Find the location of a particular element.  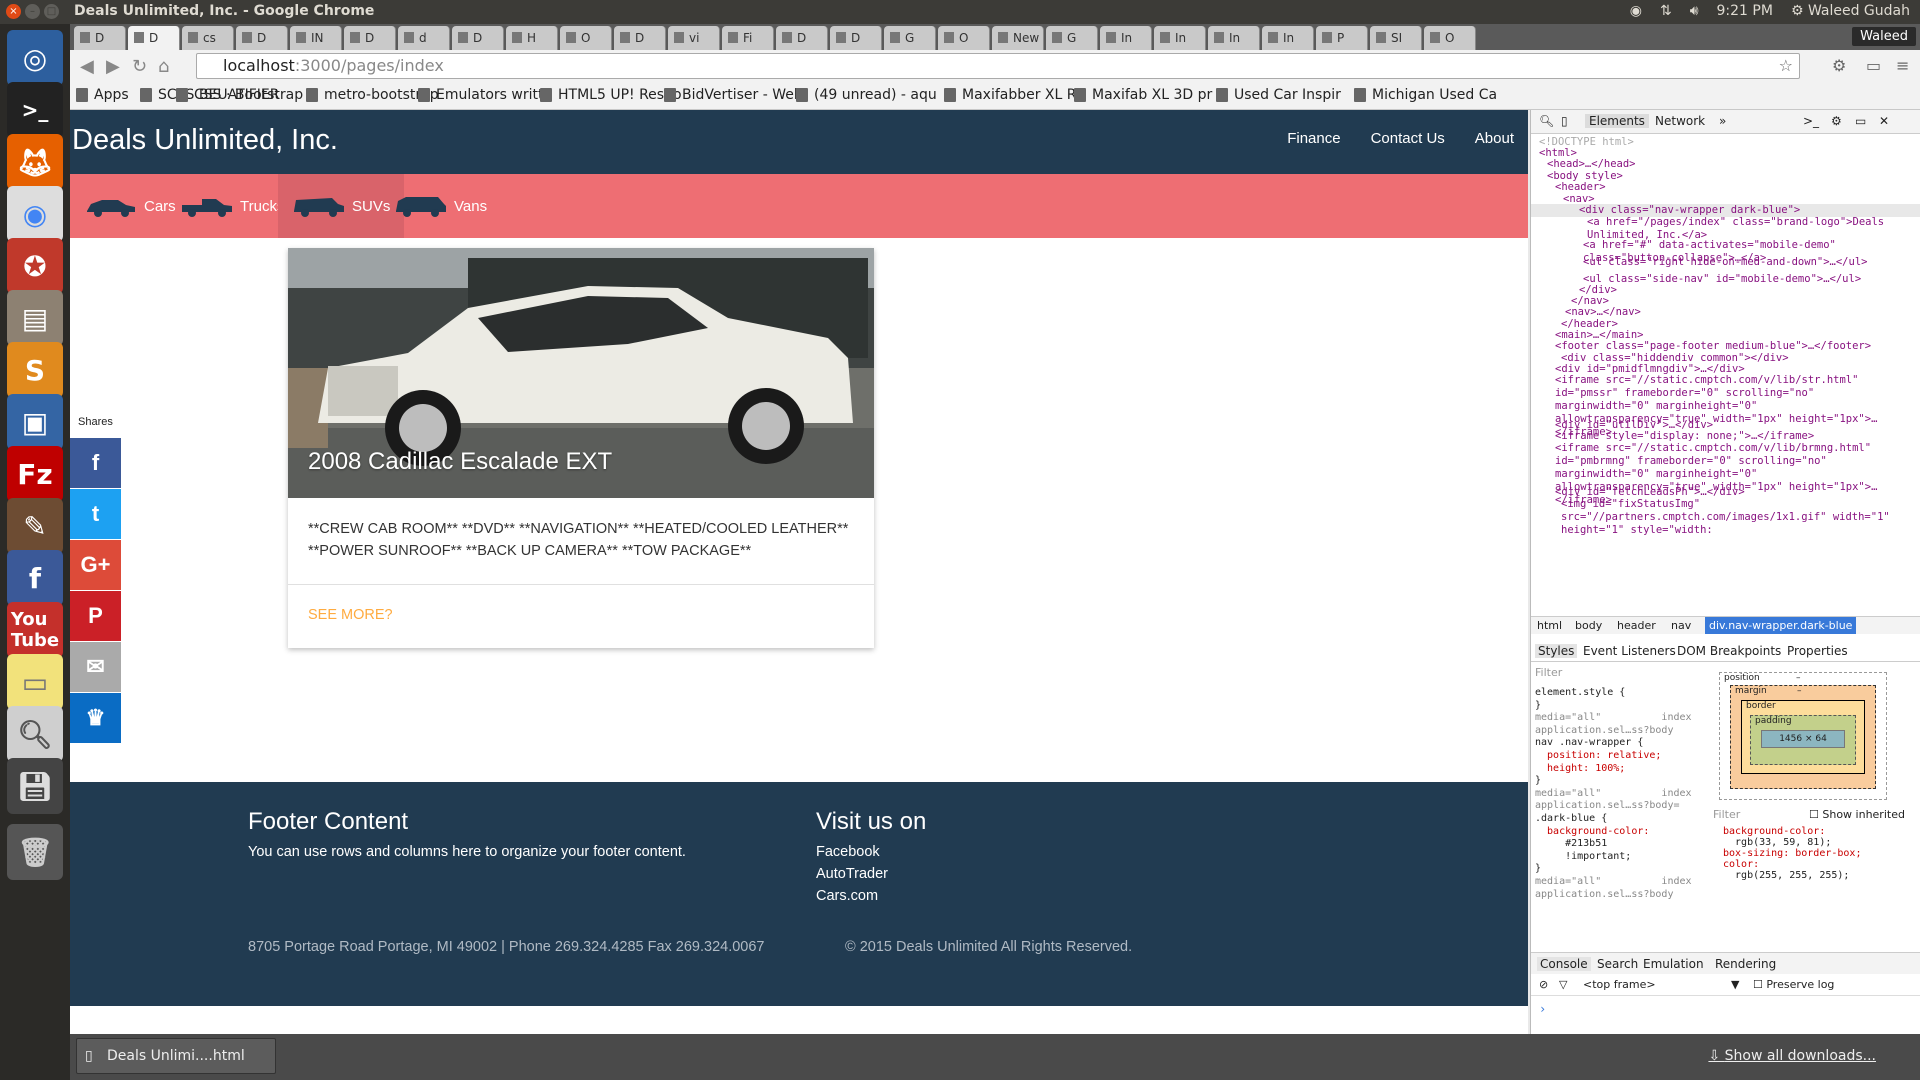

console-prompt: › is located at coordinates (1542, 1009).